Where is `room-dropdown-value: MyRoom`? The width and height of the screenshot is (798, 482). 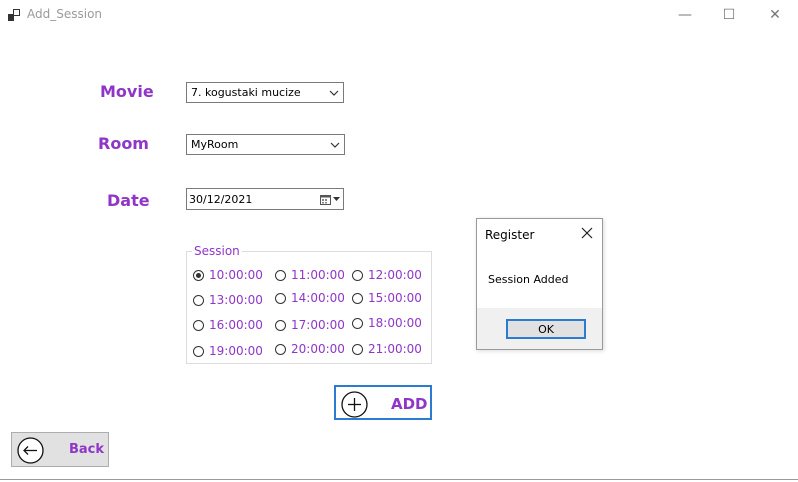
room-dropdown-value: MyRoom is located at coordinates (215, 144).